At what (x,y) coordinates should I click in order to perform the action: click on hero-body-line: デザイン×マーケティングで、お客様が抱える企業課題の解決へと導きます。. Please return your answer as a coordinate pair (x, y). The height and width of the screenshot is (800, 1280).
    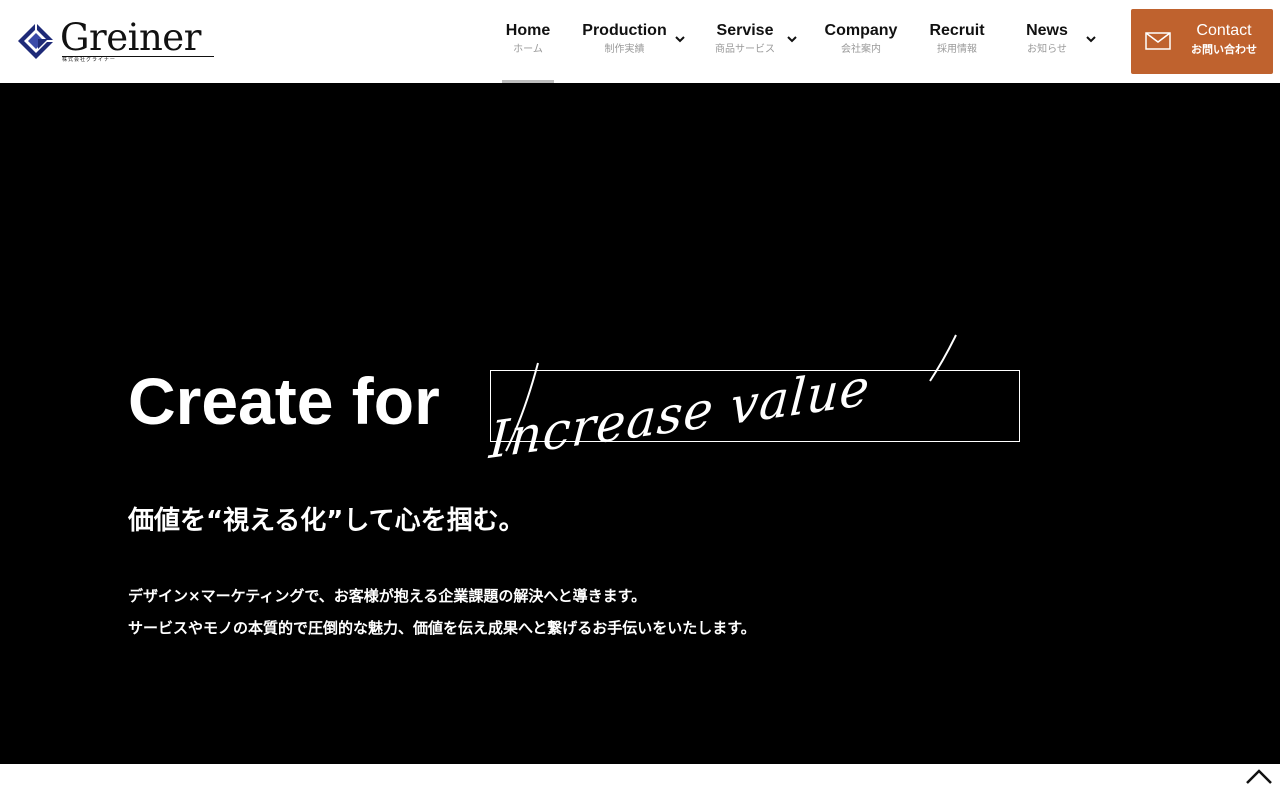
    Looking at the image, I should click on (387, 596).